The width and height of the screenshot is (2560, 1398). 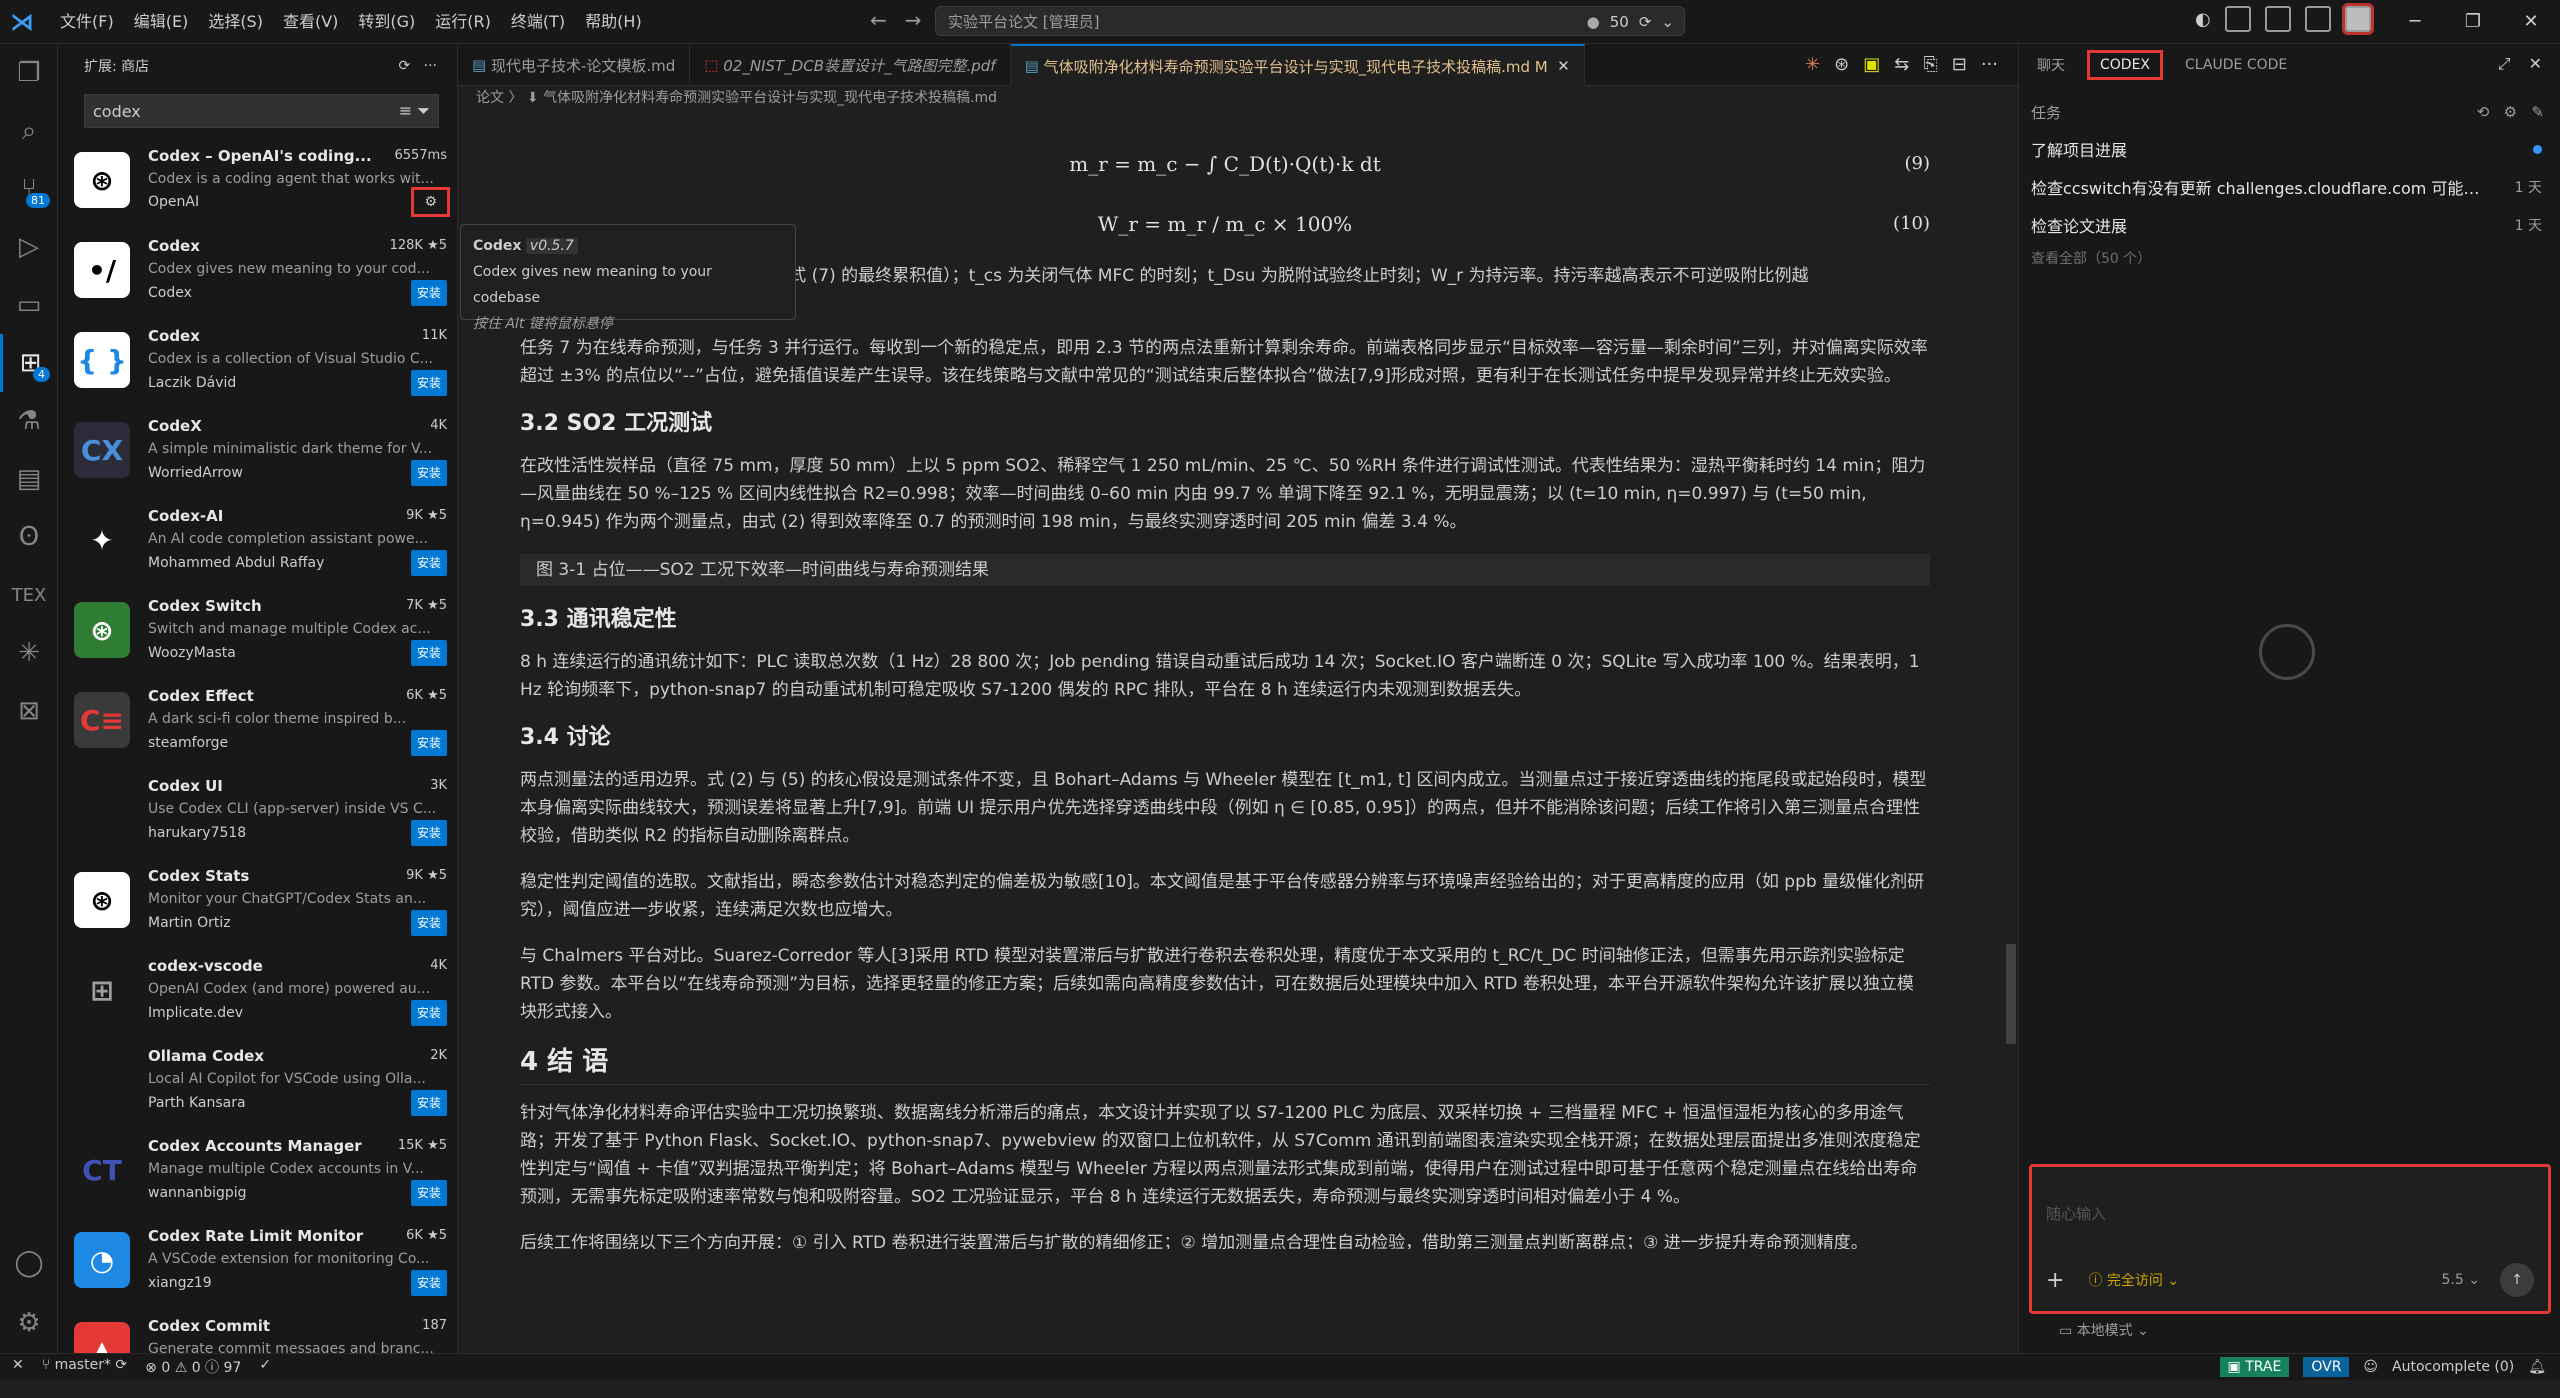 What do you see at coordinates (423, 110) in the screenshot?
I see `filter-icon: ⏷` at bounding box center [423, 110].